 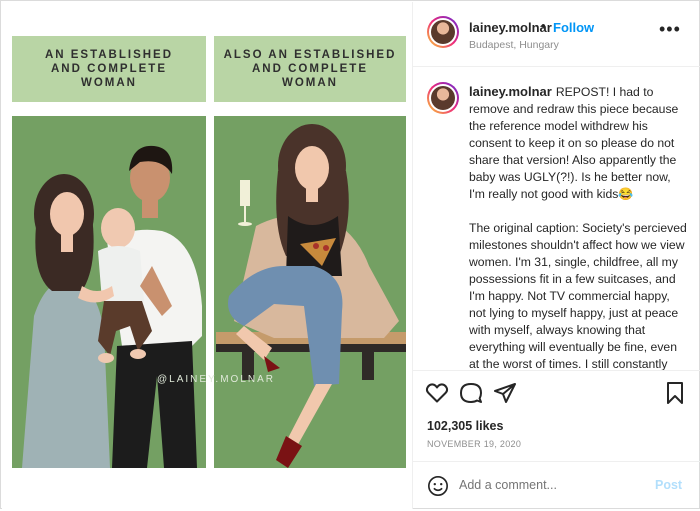 I want to click on share-icon, so click(x=505, y=393).